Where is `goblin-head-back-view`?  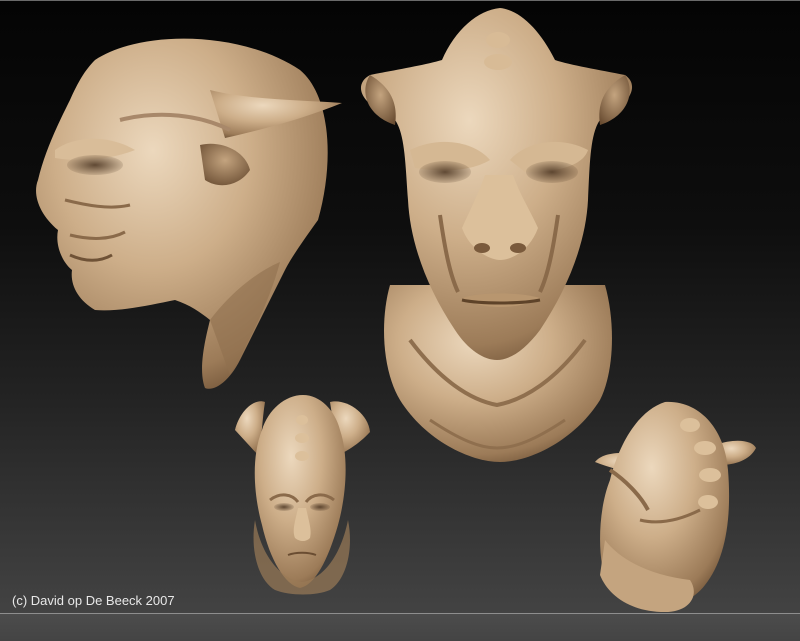
goblin-head-back-view is located at coordinates (675, 506).